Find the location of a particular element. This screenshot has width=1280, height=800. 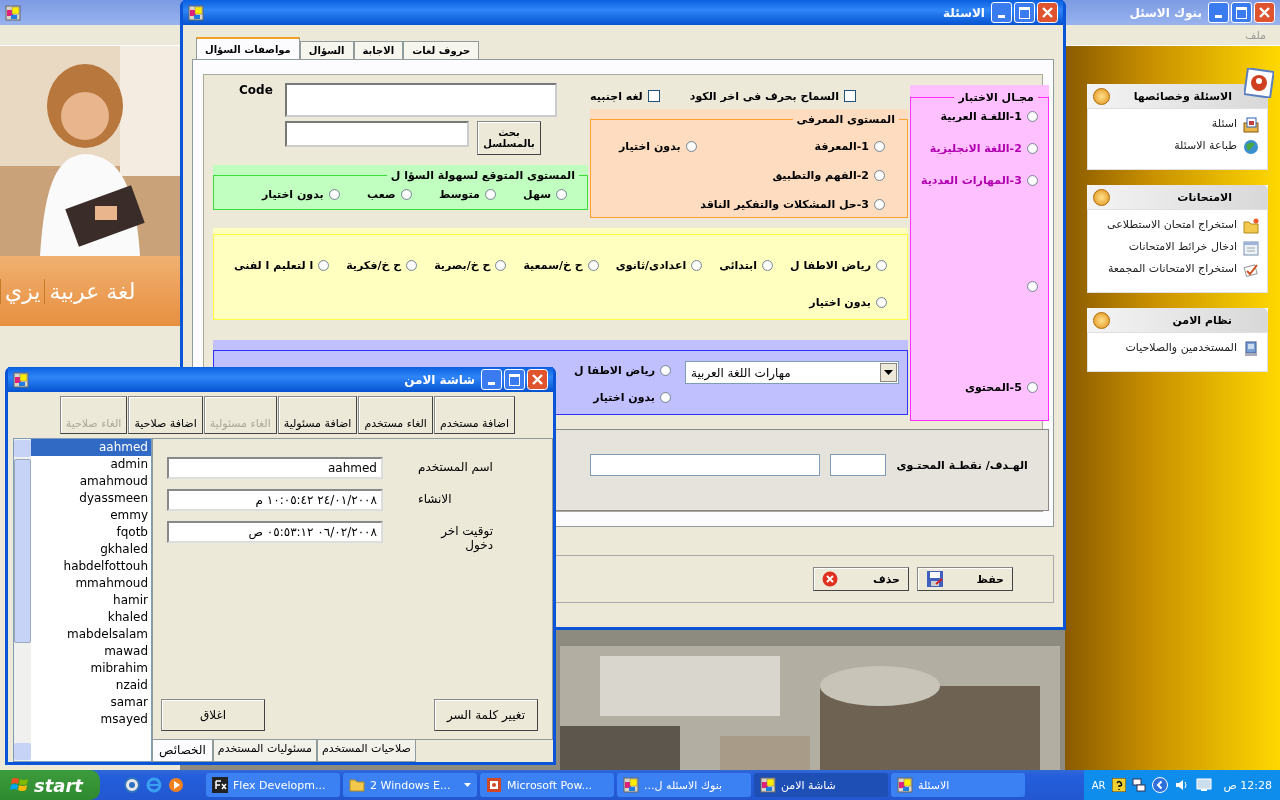

monitor-icon is located at coordinates (1203, 785).